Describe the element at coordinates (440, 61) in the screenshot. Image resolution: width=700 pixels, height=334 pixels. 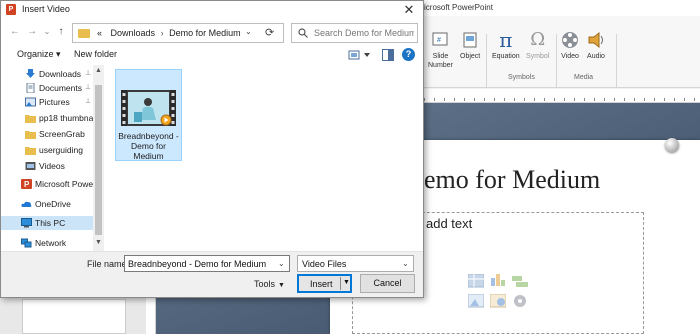
I see `slide-number-label: Slide Number` at that location.